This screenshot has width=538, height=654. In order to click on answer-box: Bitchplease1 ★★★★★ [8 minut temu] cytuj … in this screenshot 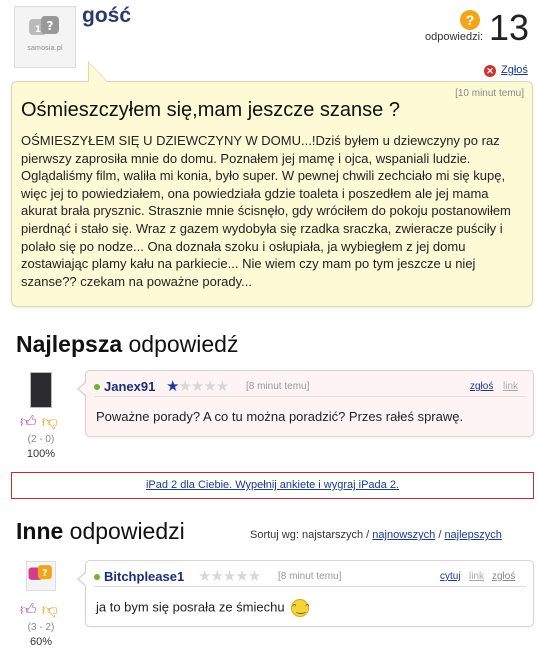, I will do `click(305, 593)`.